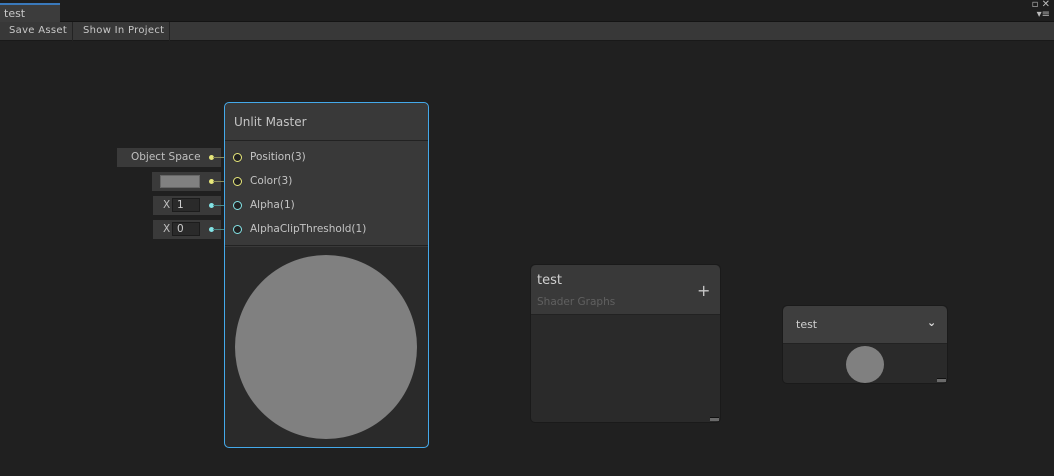 The image size is (1054, 476). I want to click on add-icon: +, so click(703, 290).